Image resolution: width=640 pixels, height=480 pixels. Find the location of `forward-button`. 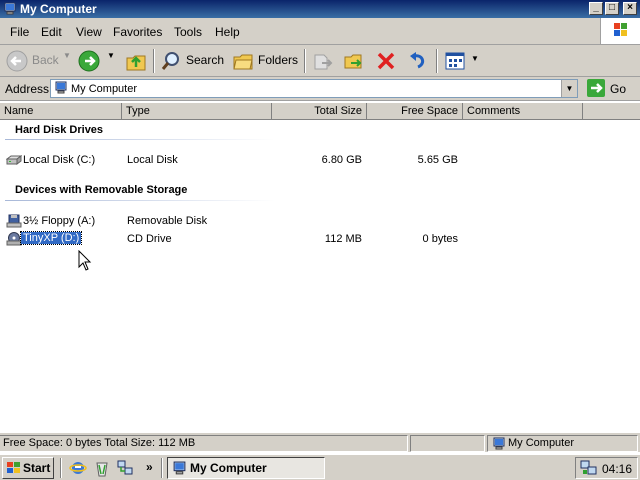

forward-button is located at coordinates (90, 61).